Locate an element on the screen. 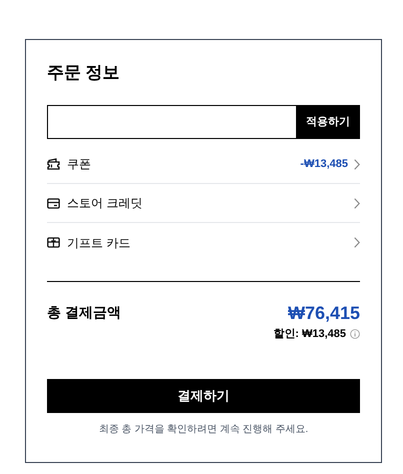 This screenshot has height=474, width=403. option-row: 기프트 카드 is located at coordinates (203, 242).